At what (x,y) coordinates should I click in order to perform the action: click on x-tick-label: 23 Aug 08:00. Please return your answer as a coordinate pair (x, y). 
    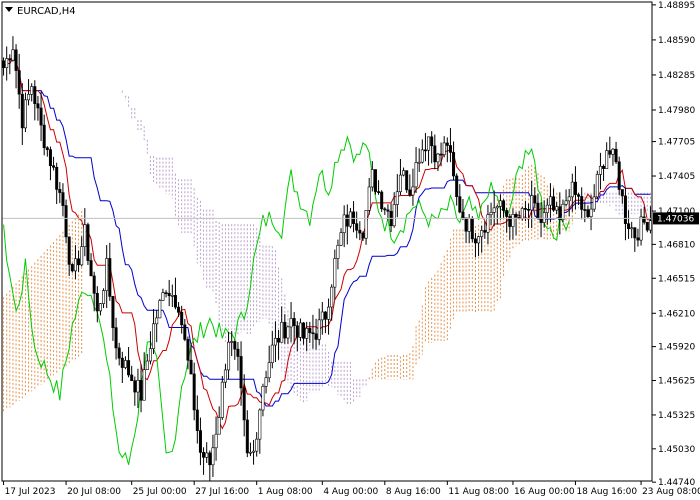
    Looking at the image, I should click on (671, 492).